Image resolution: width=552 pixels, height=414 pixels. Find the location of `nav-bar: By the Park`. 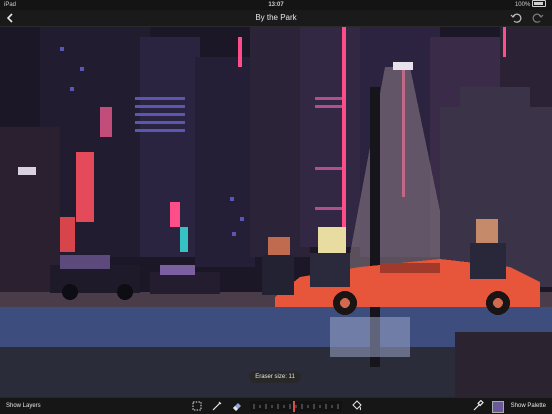

nav-bar: By the Park is located at coordinates (276, 18).